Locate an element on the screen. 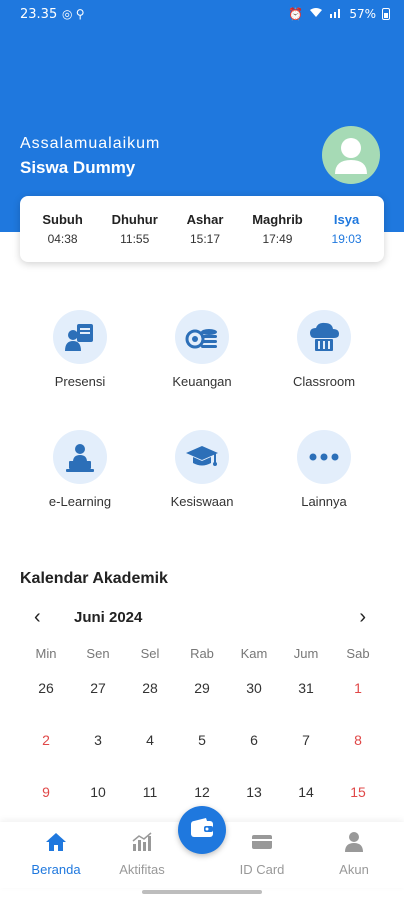 The image size is (404, 900). prayer-ashar: Ashar 15:17 is located at coordinates (205, 229).